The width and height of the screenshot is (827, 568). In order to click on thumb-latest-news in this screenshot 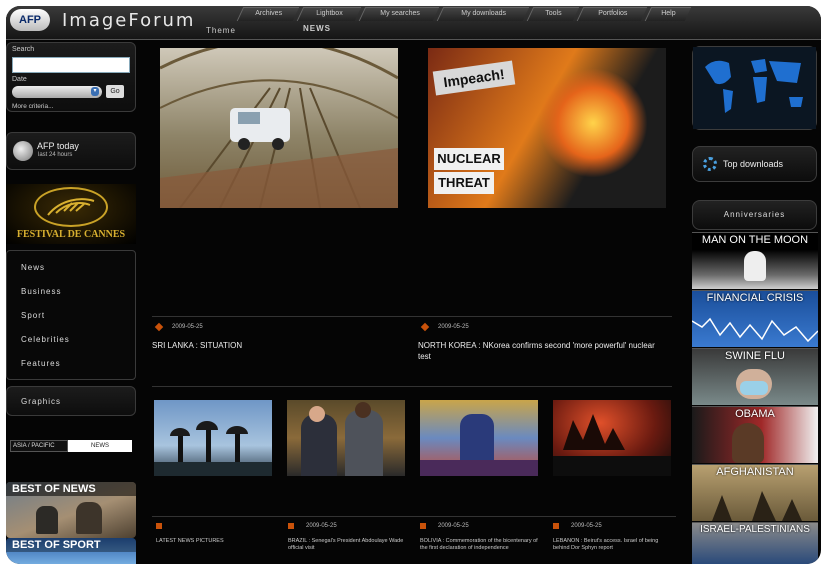, I will do `click(213, 438)`.